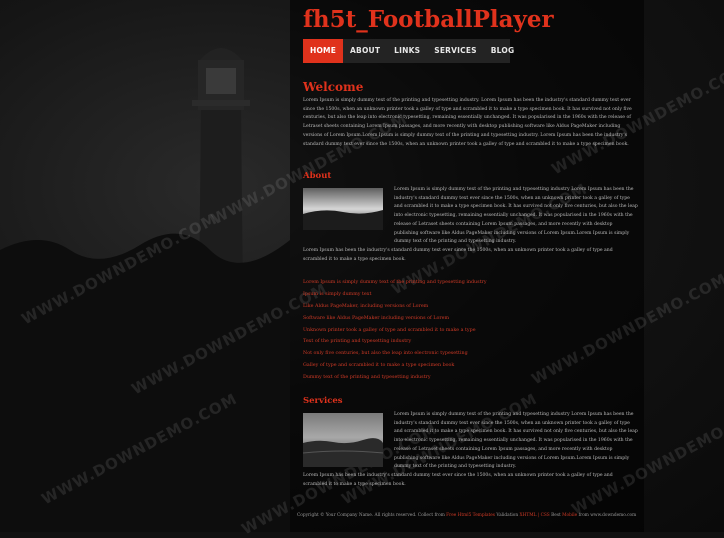  What do you see at coordinates (535, 515) in the screenshot?
I see `footer-link-validation: XHTML | CSS` at bounding box center [535, 515].